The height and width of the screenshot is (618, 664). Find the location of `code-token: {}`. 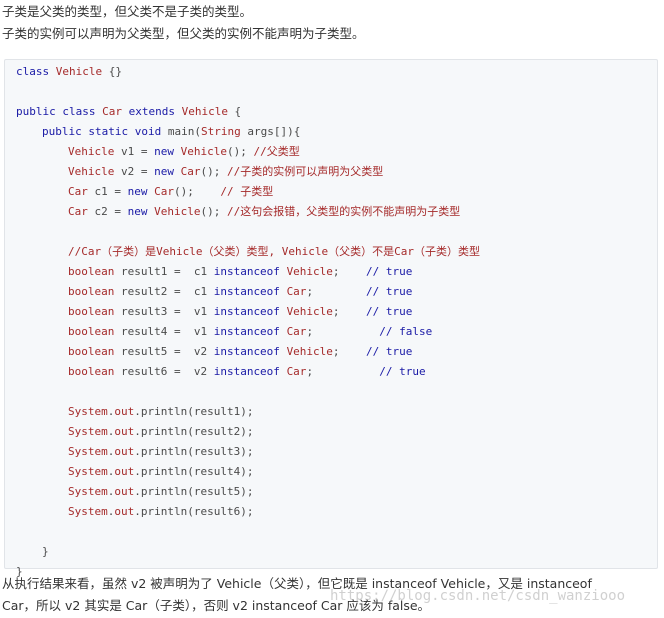

code-token: {} is located at coordinates (112, 71).